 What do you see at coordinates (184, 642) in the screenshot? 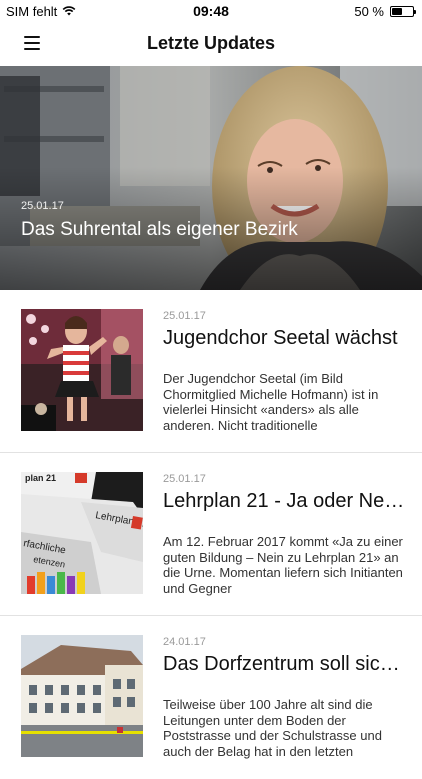
I see `article-date: 24.01.17` at bounding box center [184, 642].